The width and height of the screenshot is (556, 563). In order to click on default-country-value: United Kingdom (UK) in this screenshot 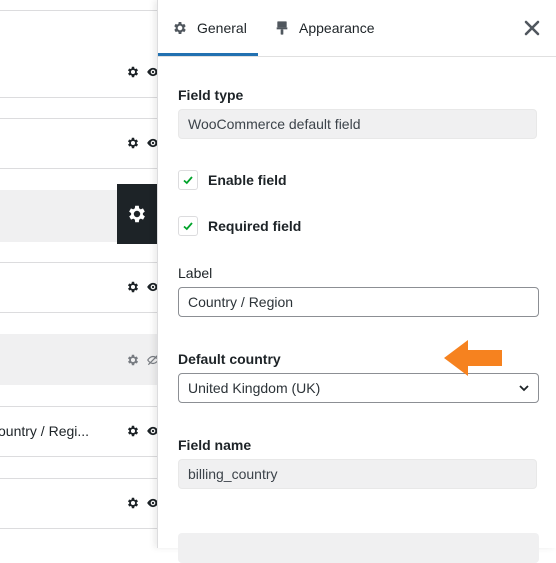, I will do `click(254, 388)`.